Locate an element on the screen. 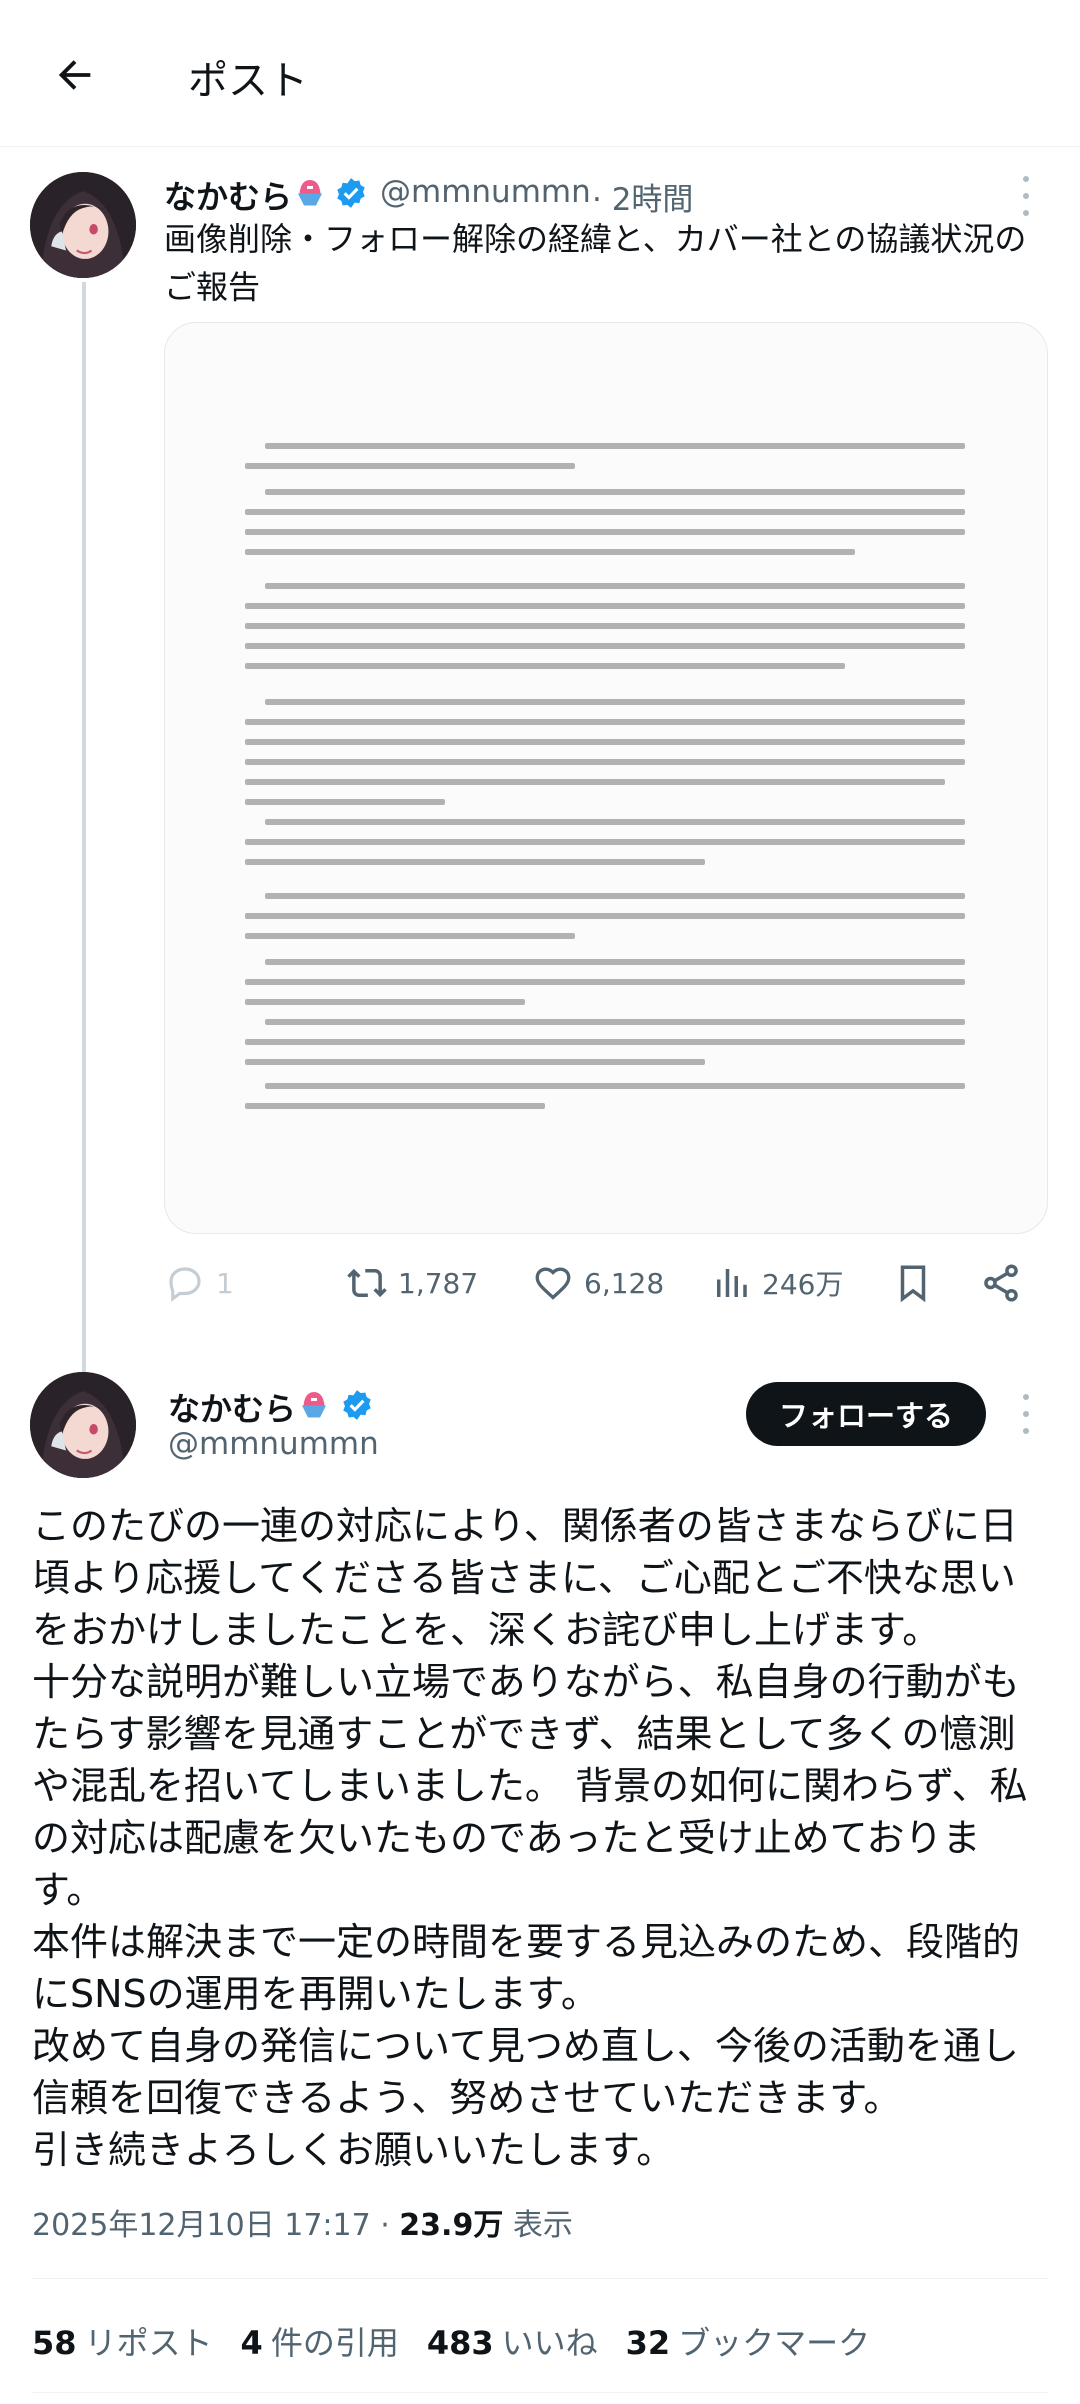 The height and width of the screenshot is (2404, 1080). share-icon is located at coordinates (1001, 1283).